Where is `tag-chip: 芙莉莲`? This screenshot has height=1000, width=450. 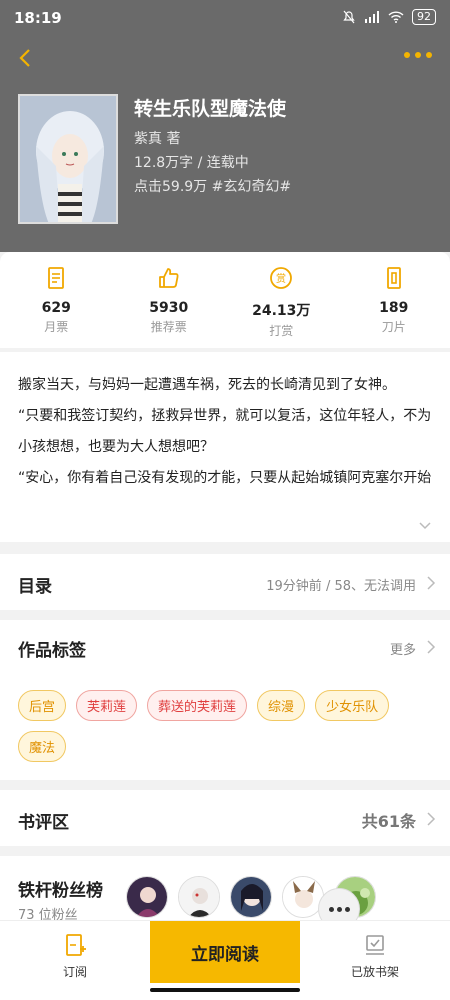
tag-chip: 芙莉莲 is located at coordinates (107, 705).